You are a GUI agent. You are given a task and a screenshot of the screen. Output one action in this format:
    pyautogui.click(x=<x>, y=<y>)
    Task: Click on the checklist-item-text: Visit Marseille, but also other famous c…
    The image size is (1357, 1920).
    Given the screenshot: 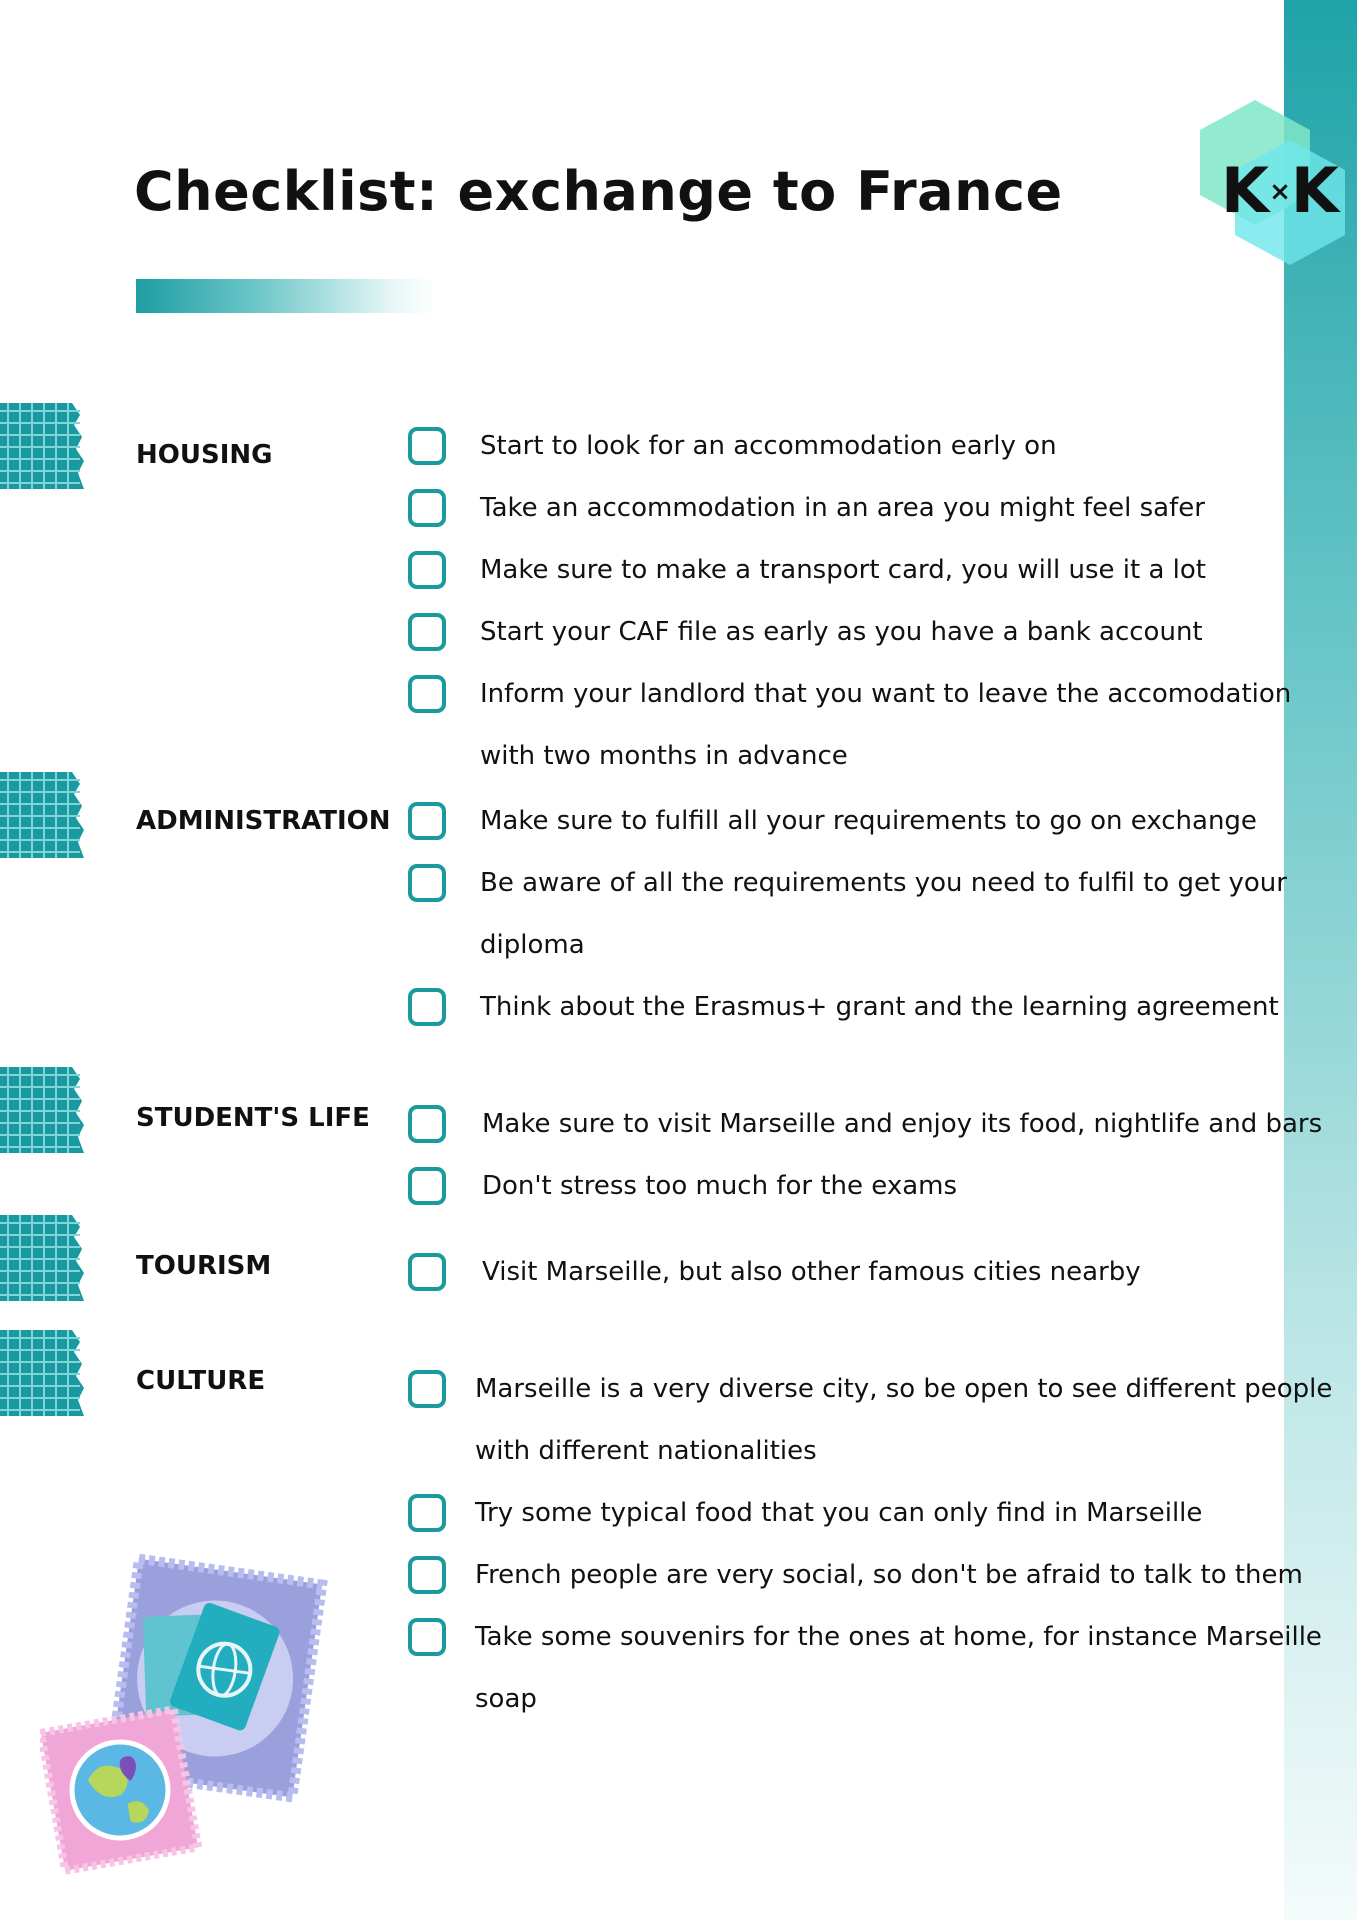 What is the action you would take?
    pyautogui.click(x=811, y=1272)
    